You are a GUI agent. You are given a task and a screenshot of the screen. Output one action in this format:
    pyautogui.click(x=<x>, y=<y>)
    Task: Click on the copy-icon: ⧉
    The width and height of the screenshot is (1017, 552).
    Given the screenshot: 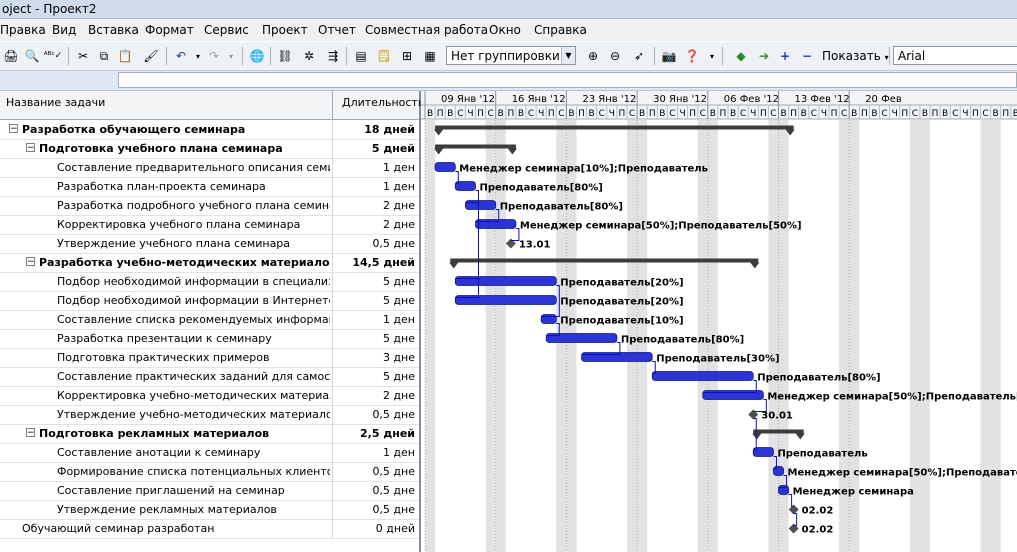 What is the action you would take?
    pyautogui.click(x=104, y=56)
    